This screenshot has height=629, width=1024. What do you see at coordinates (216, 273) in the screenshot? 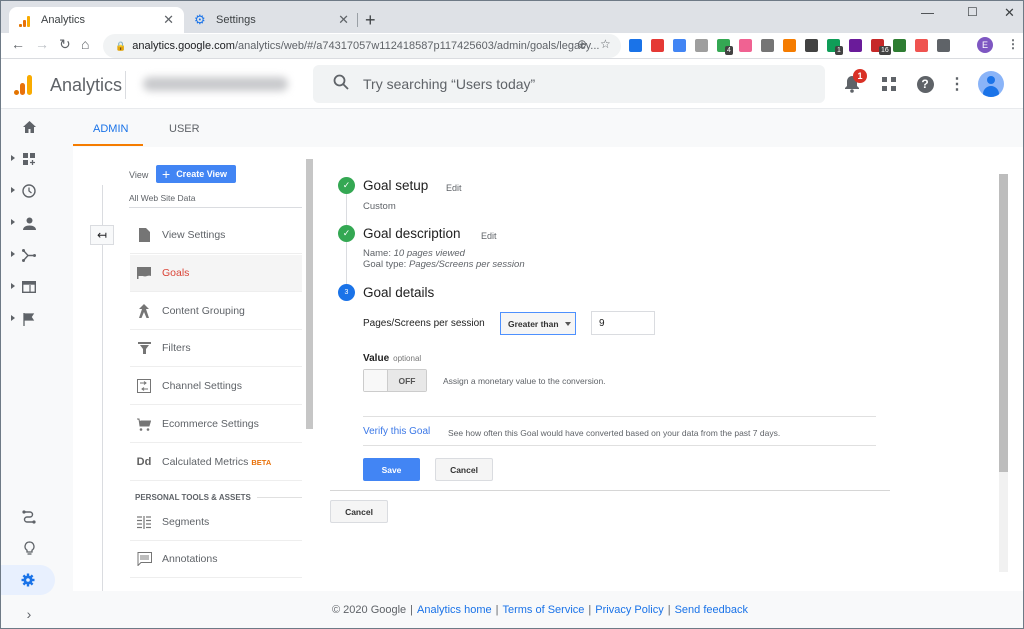
I see `nav-goals: Goals` at bounding box center [216, 273].